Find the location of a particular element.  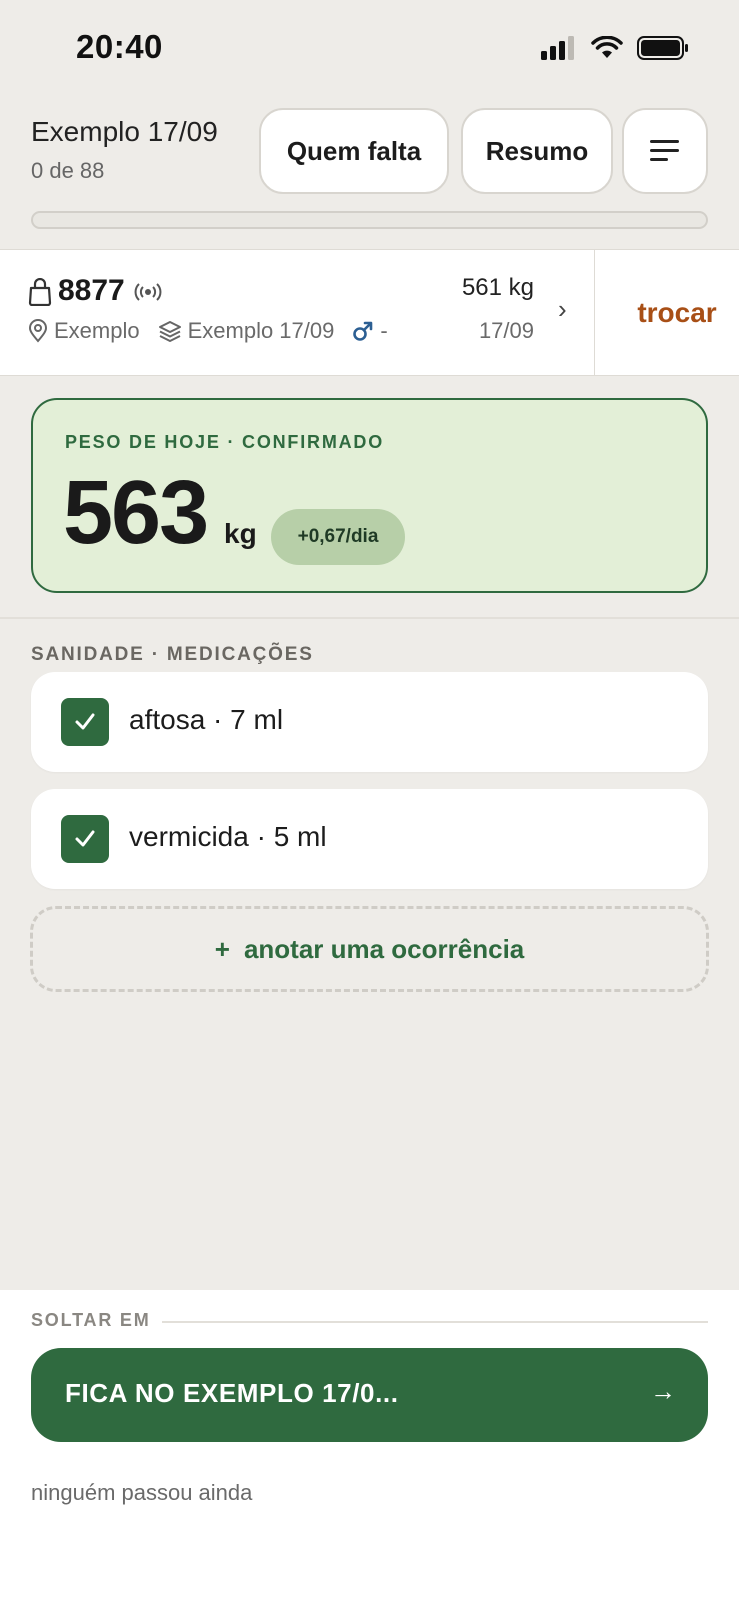

swap-animal-button: trocar is located at coordinates (666, 312).